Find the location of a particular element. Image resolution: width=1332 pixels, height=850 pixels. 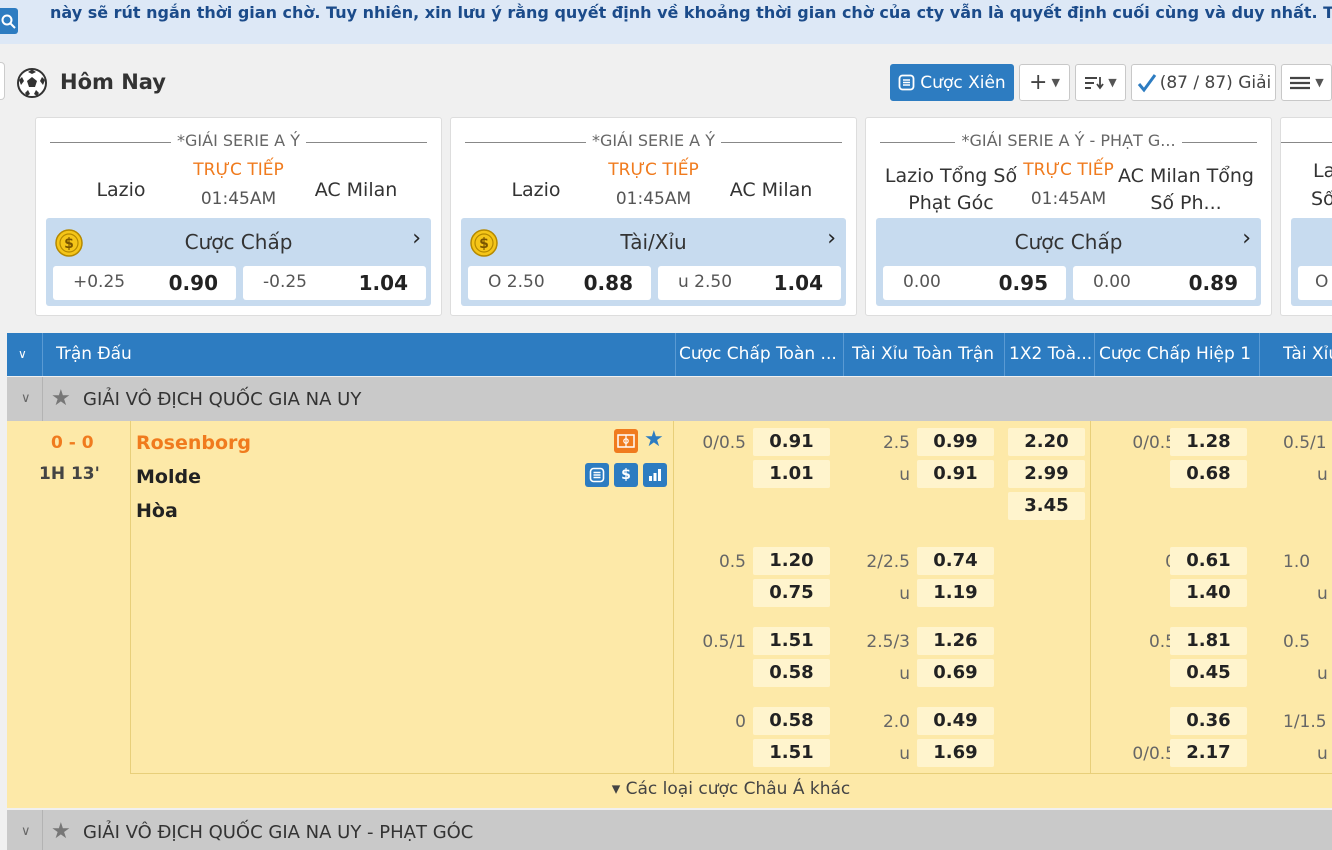

handicap-home-odds: 1.51 is located at coordinates (791, 641).